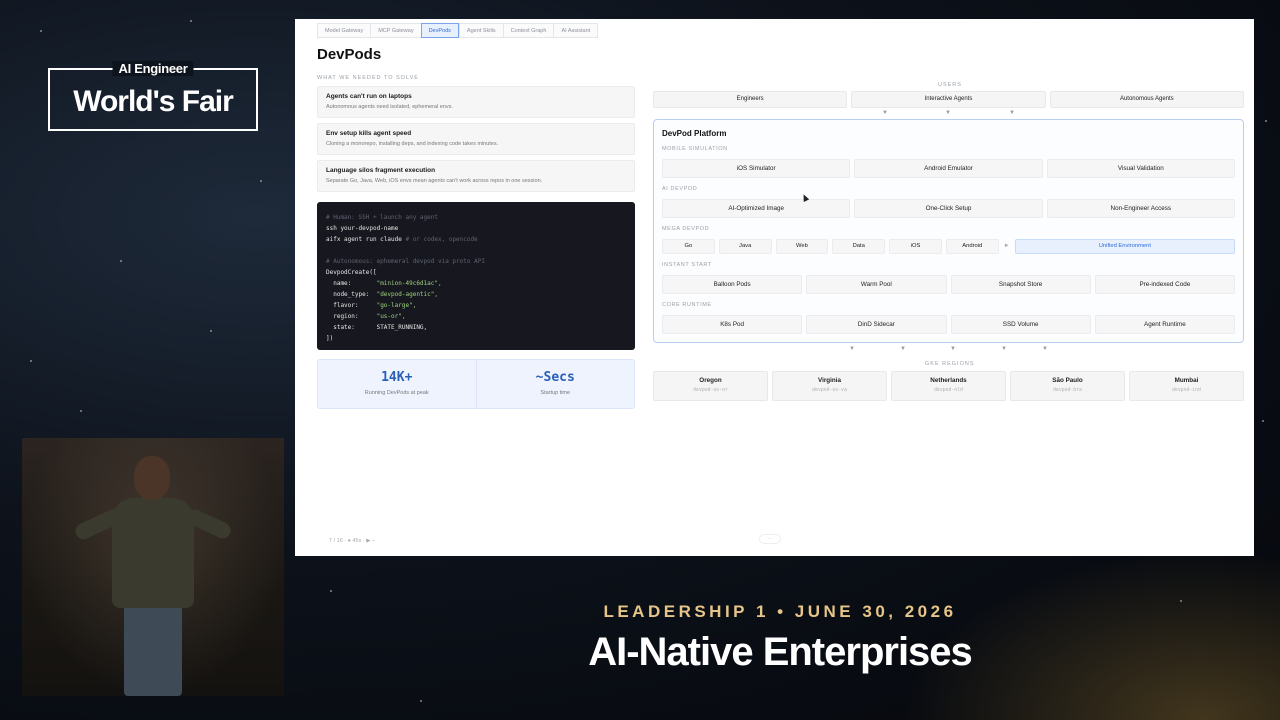 The image size is (1280, 720). I want to click on platform-component: DinD Sidecar, so click(876, 324).